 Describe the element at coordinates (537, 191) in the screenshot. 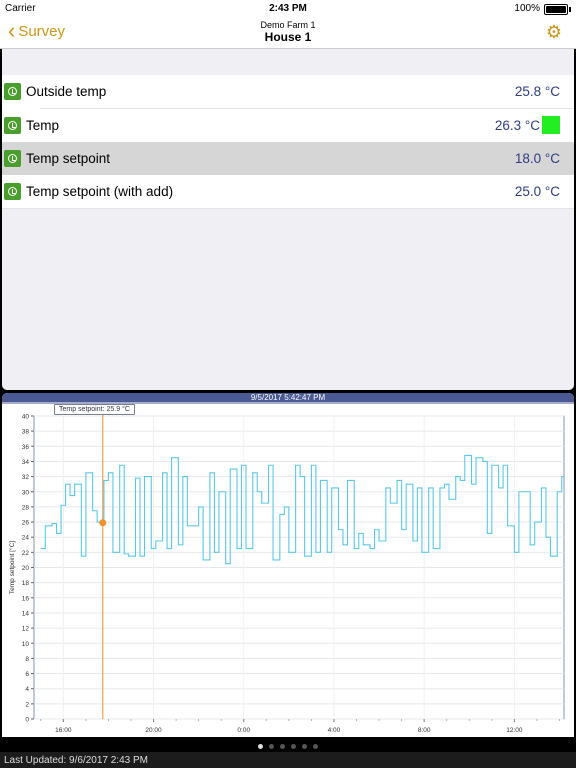

I see `list-item-value: 25.0 °C` at that location.